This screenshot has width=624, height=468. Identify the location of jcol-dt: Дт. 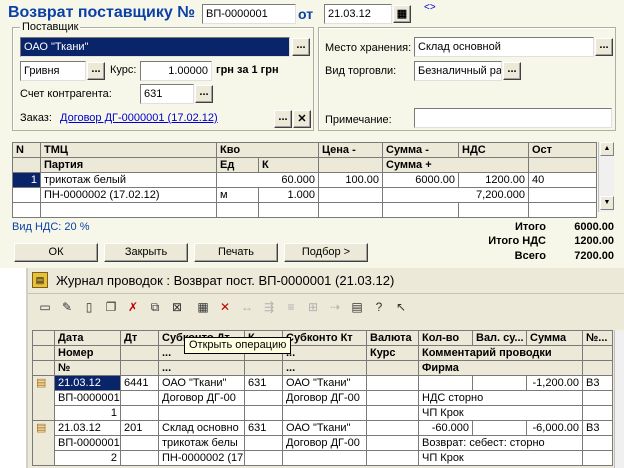
(139, 338).